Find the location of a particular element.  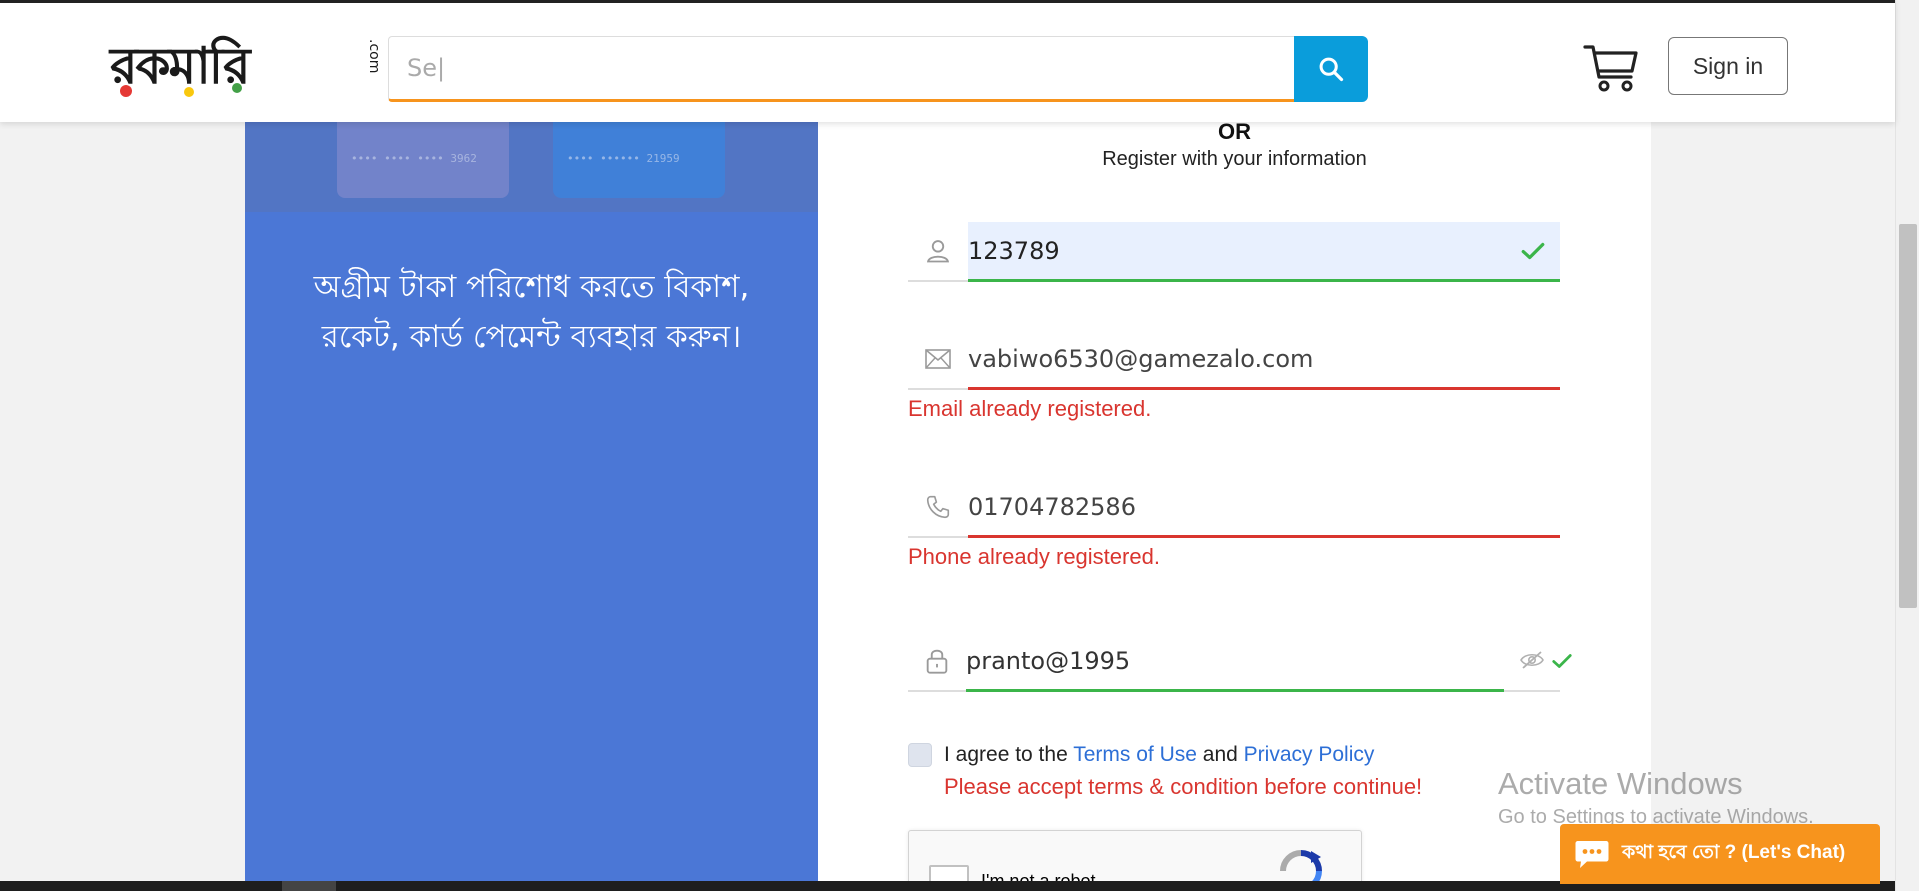

logo-dot-green is located at coordinates (237, 88).